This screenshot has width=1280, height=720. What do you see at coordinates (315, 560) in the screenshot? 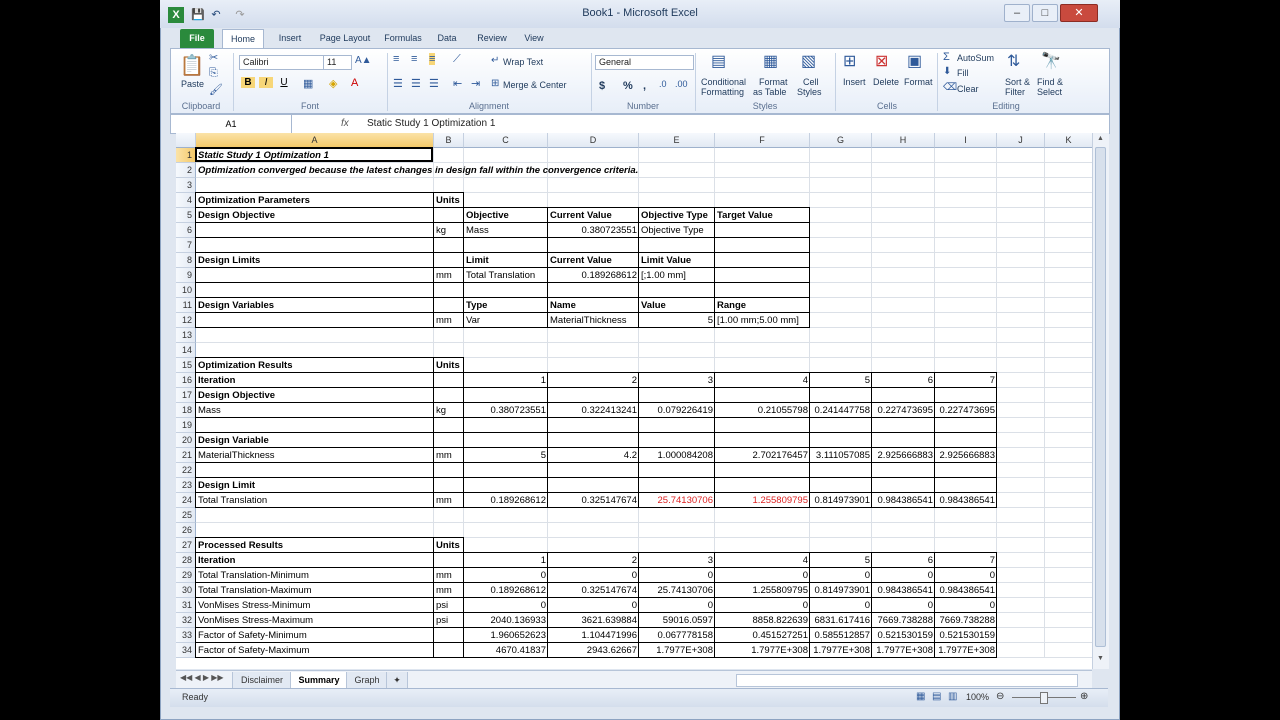
I see `cell-a28: Iteration` at bounding box center [315, 560].